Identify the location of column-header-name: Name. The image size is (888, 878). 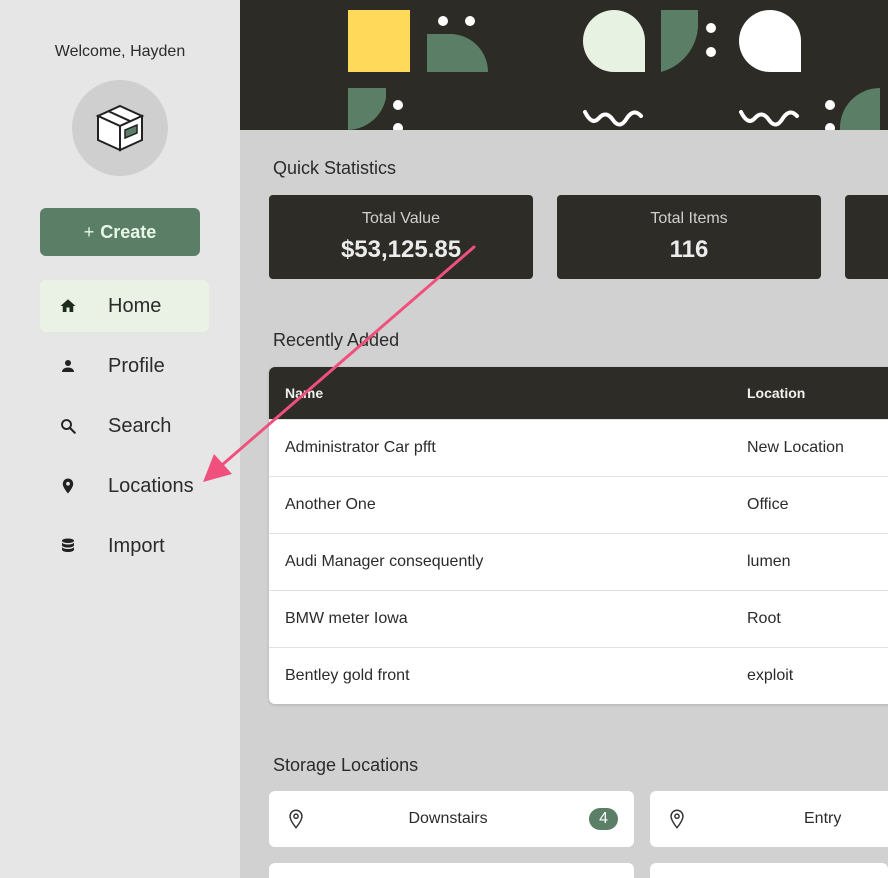
(508, 393).